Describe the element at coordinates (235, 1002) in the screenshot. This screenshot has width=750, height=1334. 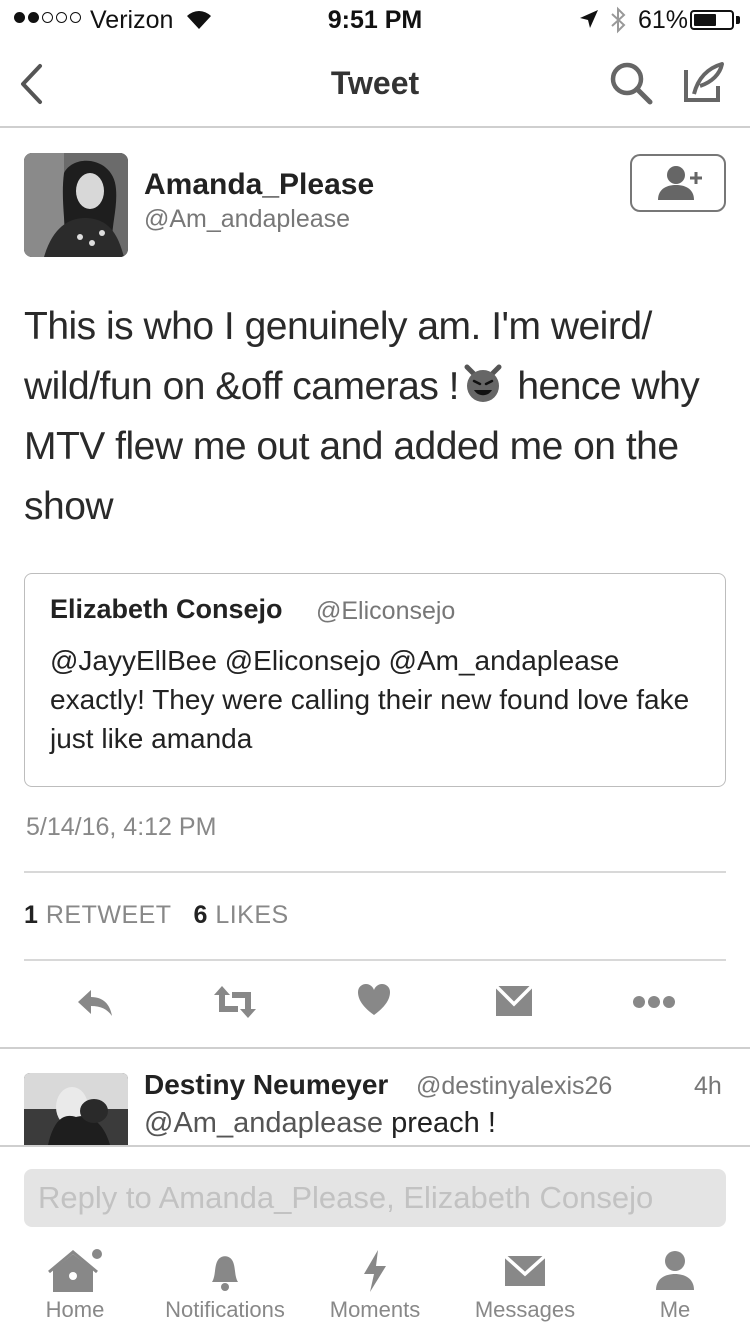
I see `retweet-icon` at that location.